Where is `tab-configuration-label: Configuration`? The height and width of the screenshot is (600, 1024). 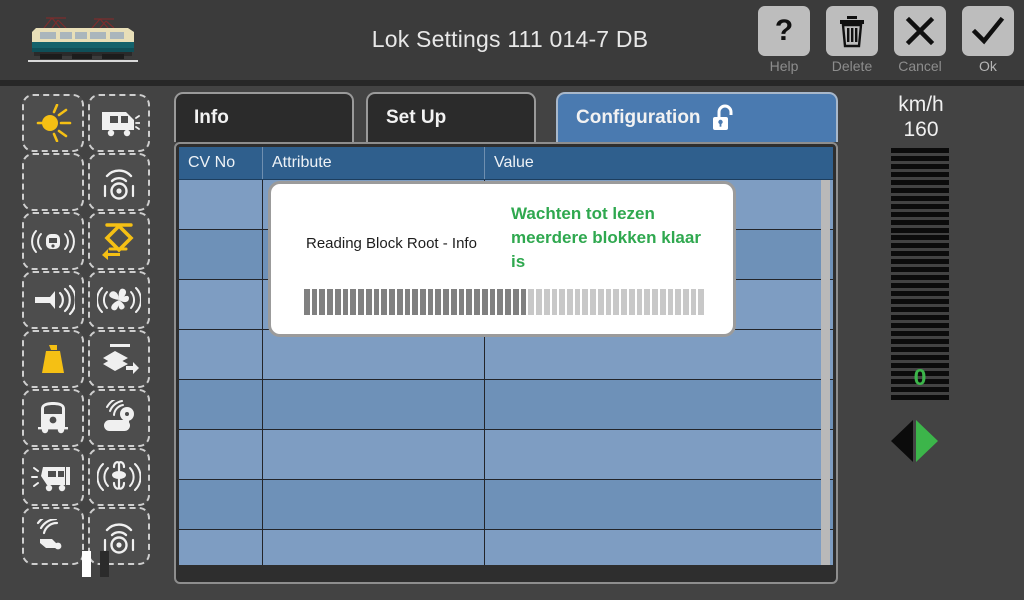
tab-configuration-label: Configuration is located at coordinates (638, 117).